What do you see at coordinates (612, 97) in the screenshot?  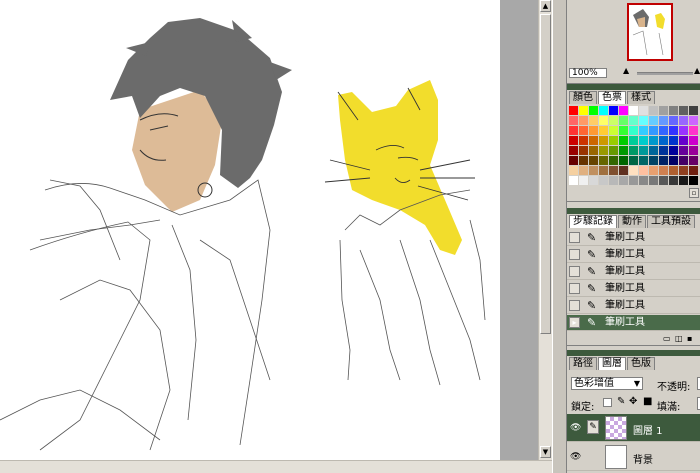 I see `tab-swatches: 色票` at bounding box center [612, 97].